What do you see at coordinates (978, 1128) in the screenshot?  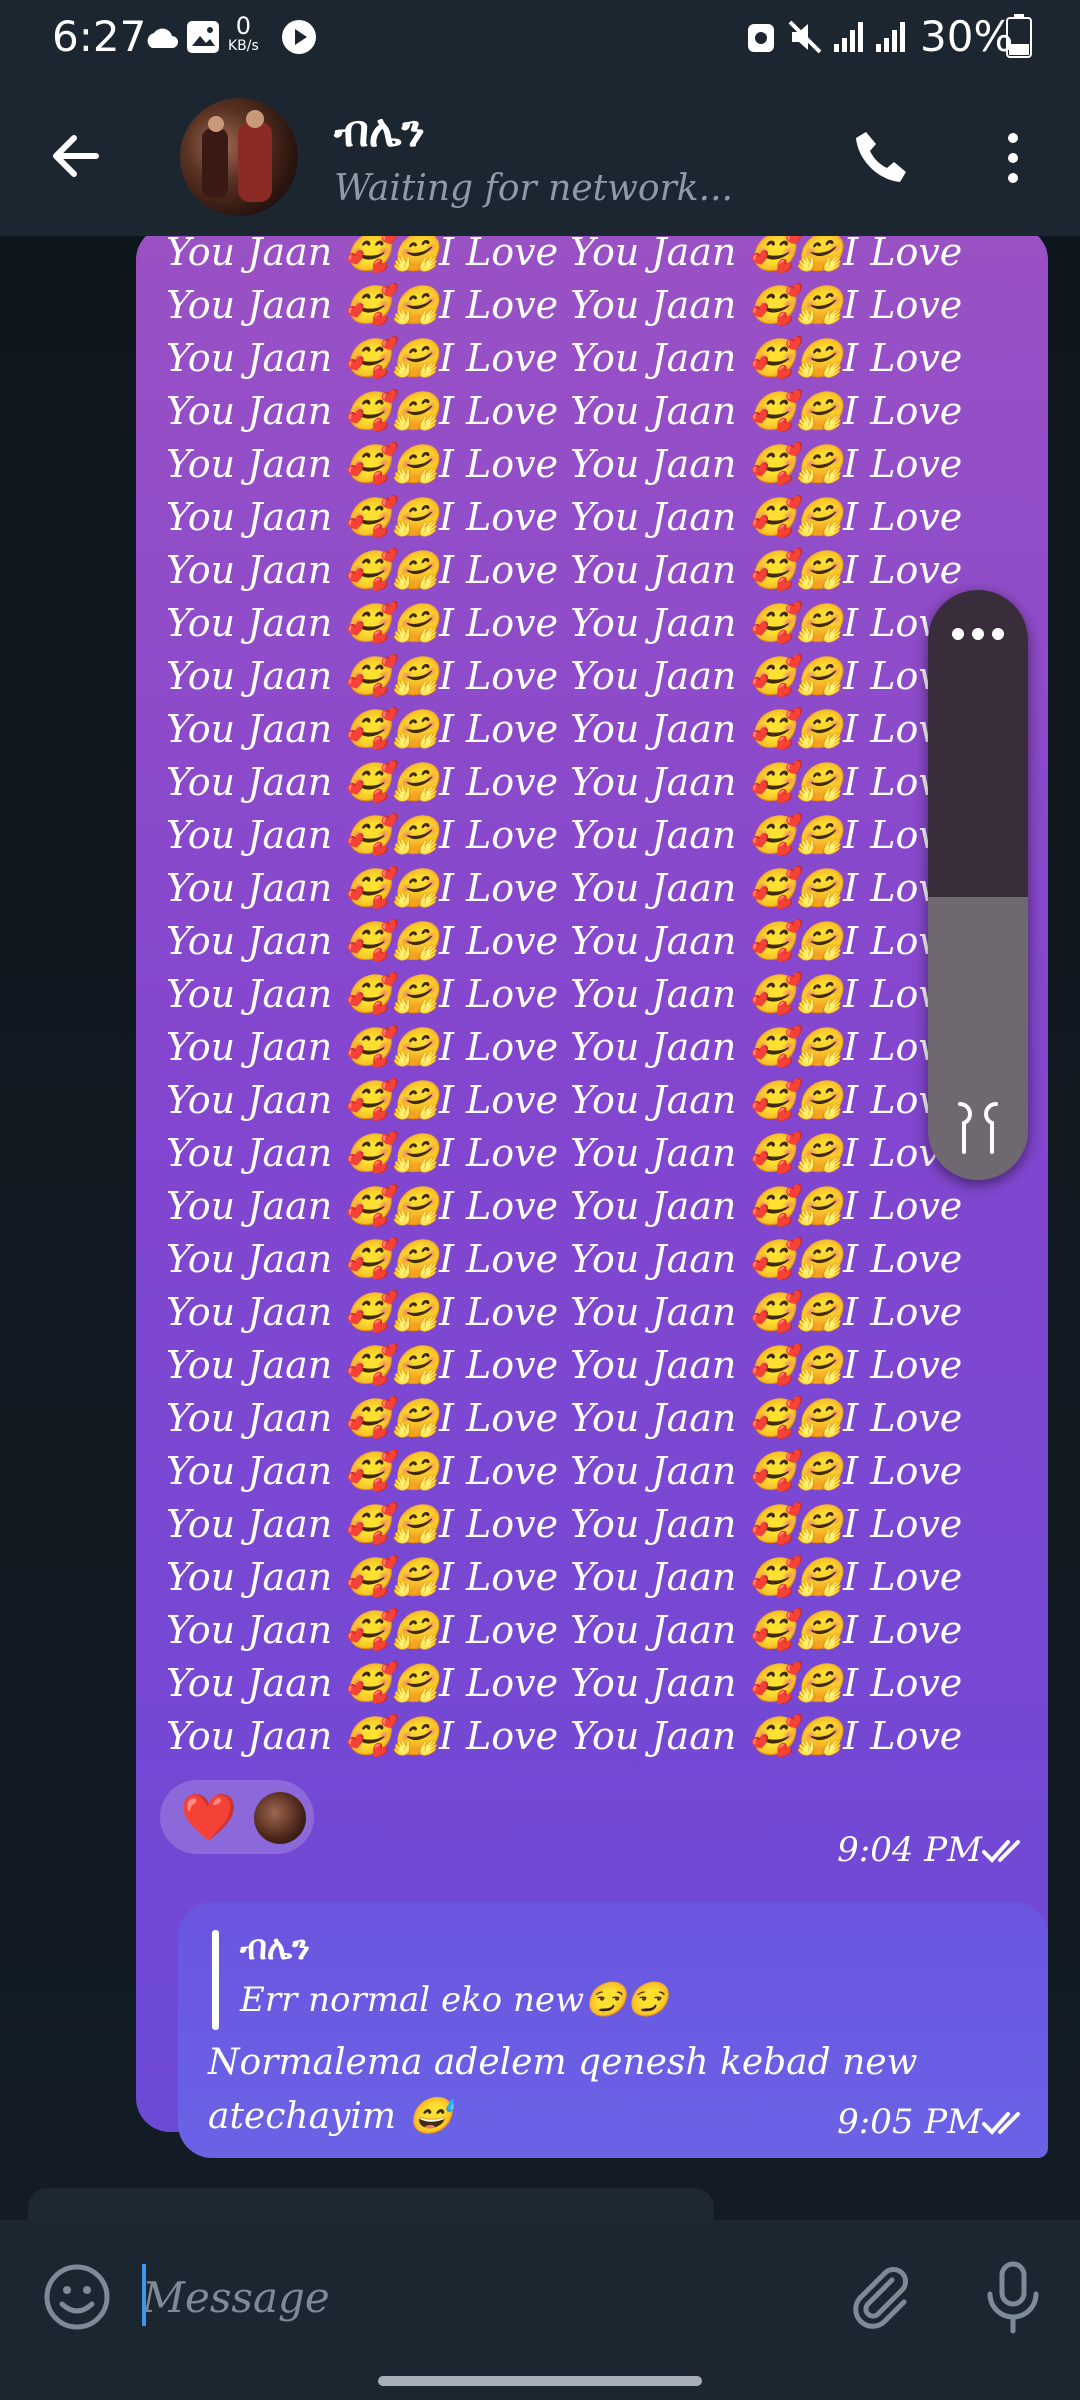 I see `earbuds-icon` at bounding box center [978, 1128].